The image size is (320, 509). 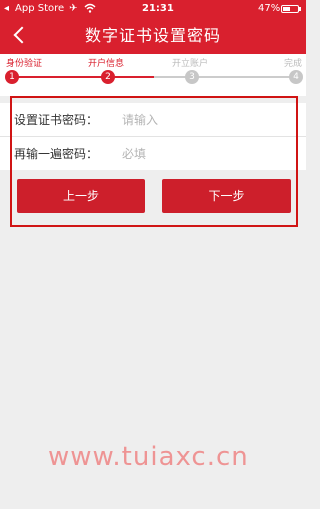 I want to click on confirm-password-field, so click(x=207, y=153).